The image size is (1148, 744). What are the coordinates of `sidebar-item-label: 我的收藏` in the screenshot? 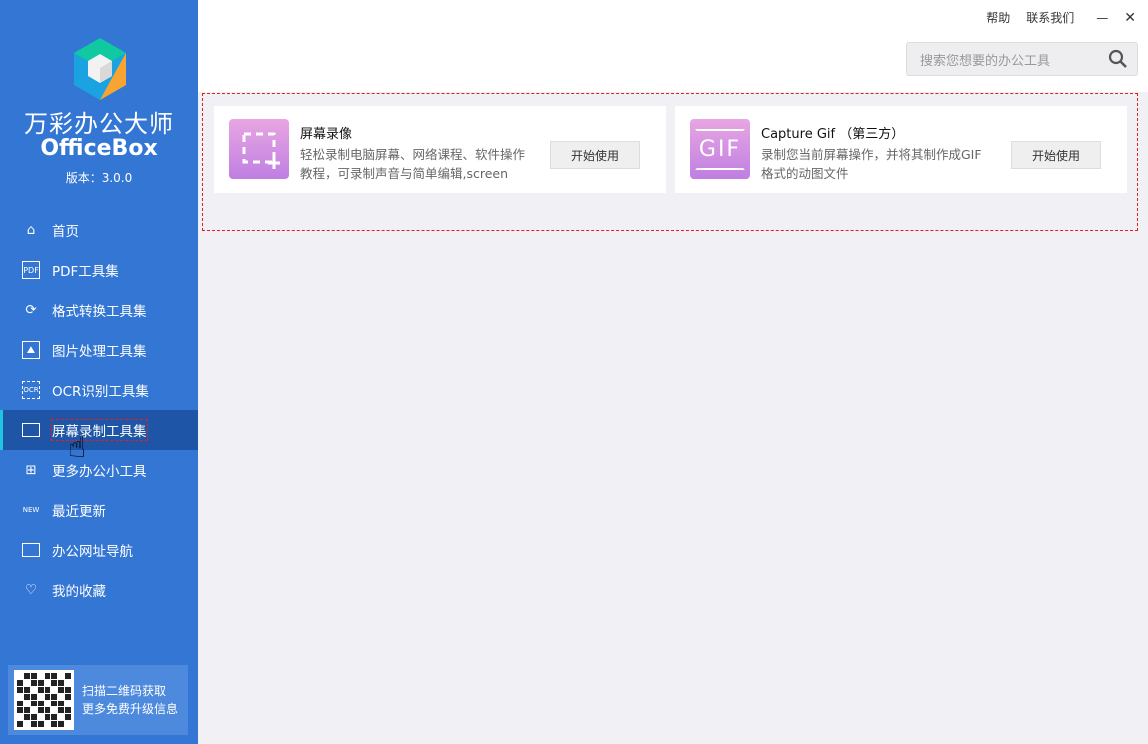 It's located at (79, 592).